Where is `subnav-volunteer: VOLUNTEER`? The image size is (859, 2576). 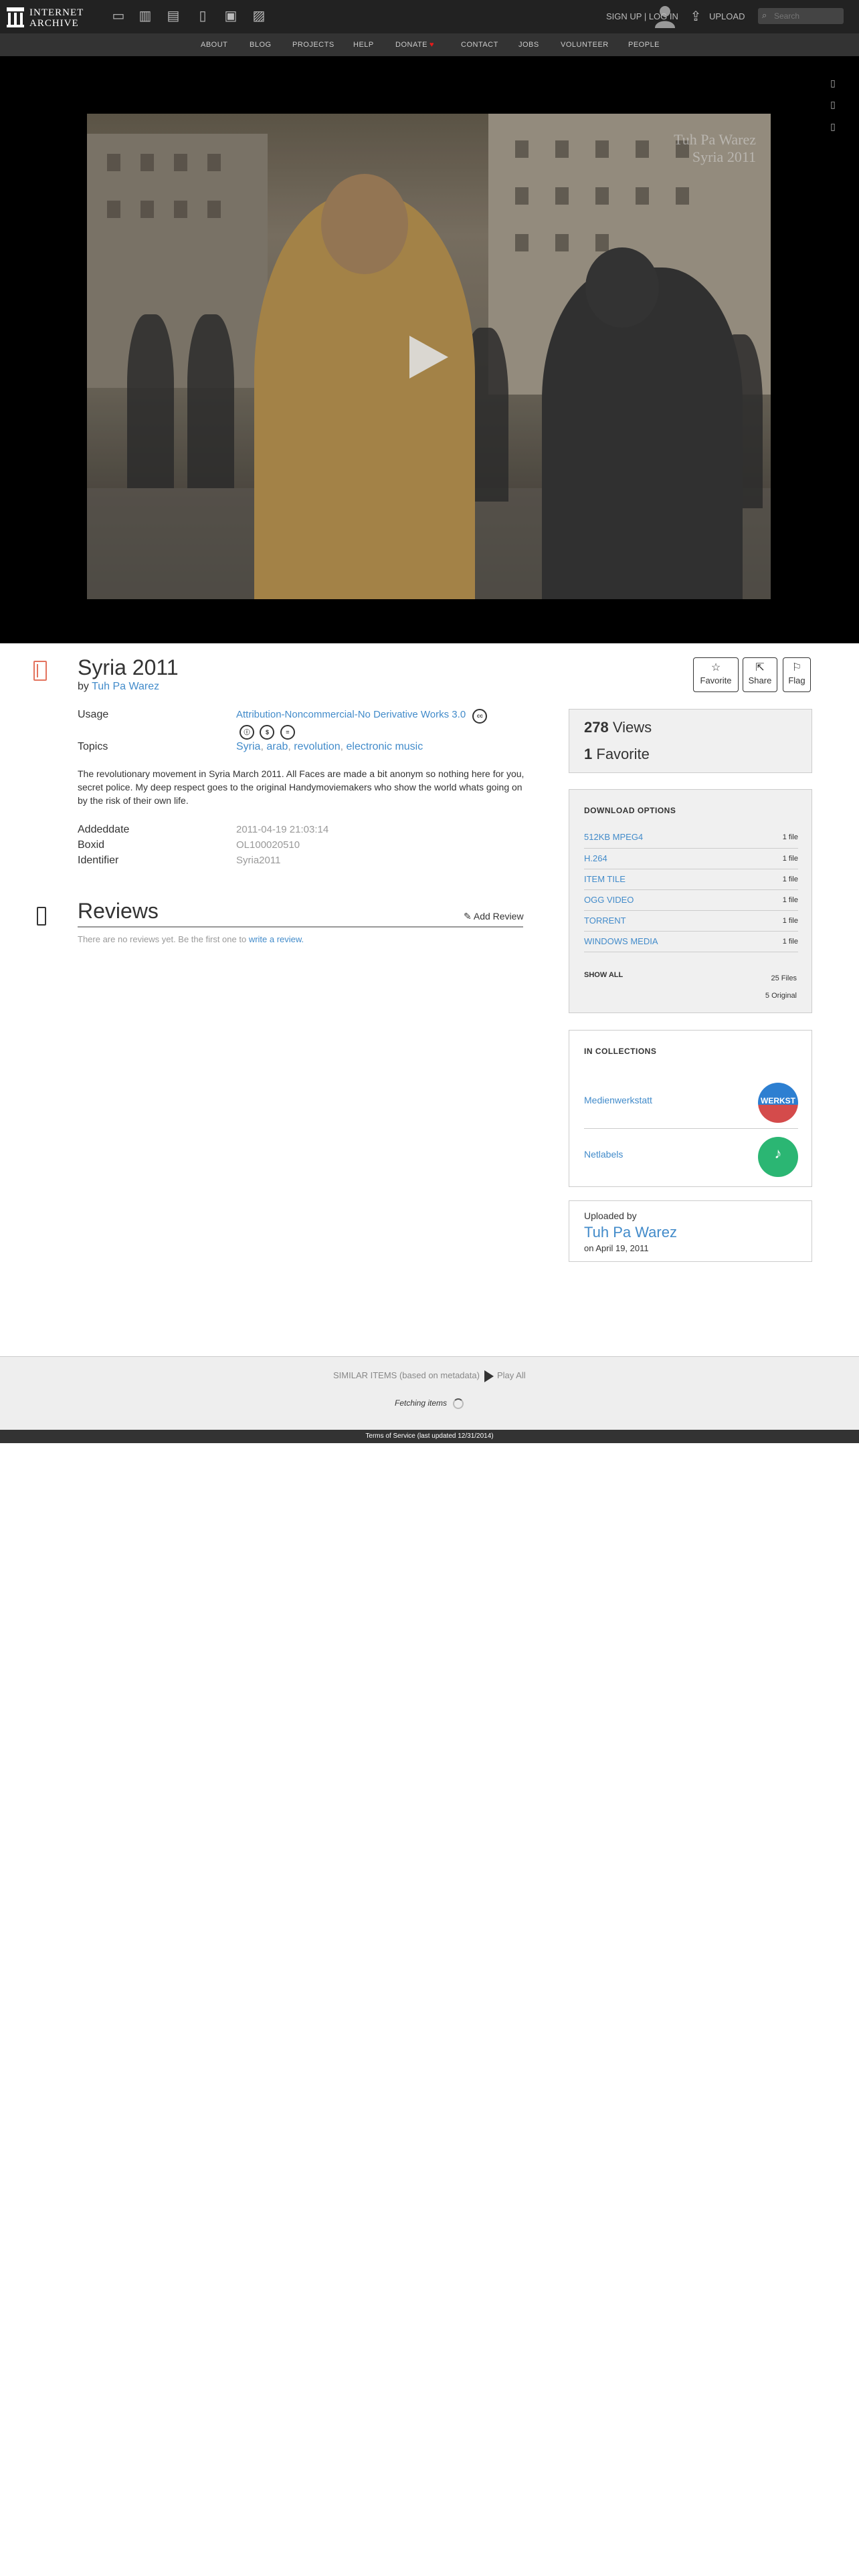 subnav-volunteer: VOLUNTEER is located at coordinates (585, 45).